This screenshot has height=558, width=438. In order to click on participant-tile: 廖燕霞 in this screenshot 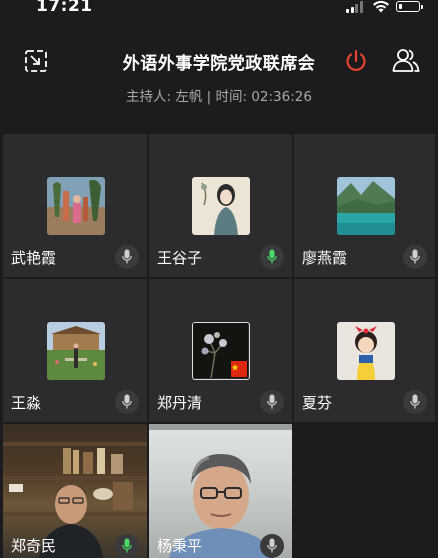, I will do `click(364, 205)`.